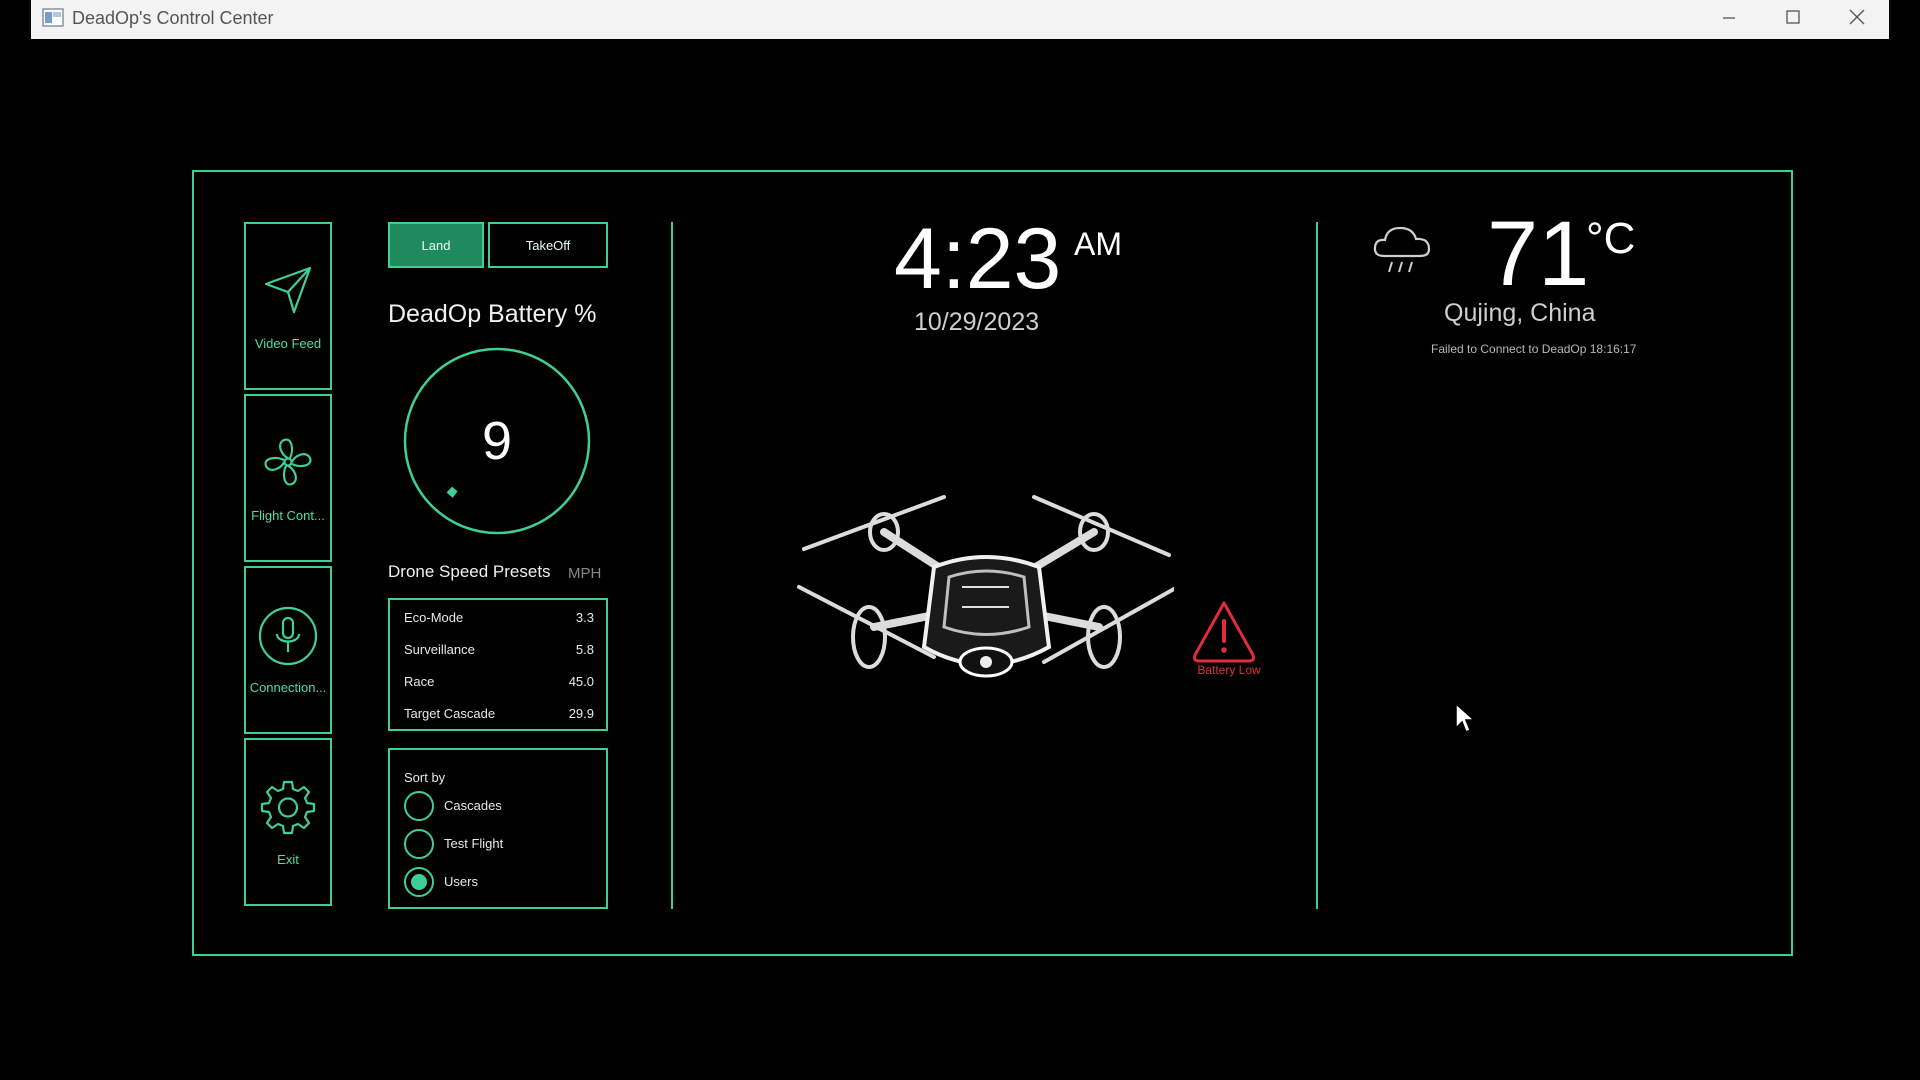 The image size is (1920, 1080). Describe the element at coordinates (499, 620) in the screenshot. I see `list-item: Eco-Mode 3.3` at that location.